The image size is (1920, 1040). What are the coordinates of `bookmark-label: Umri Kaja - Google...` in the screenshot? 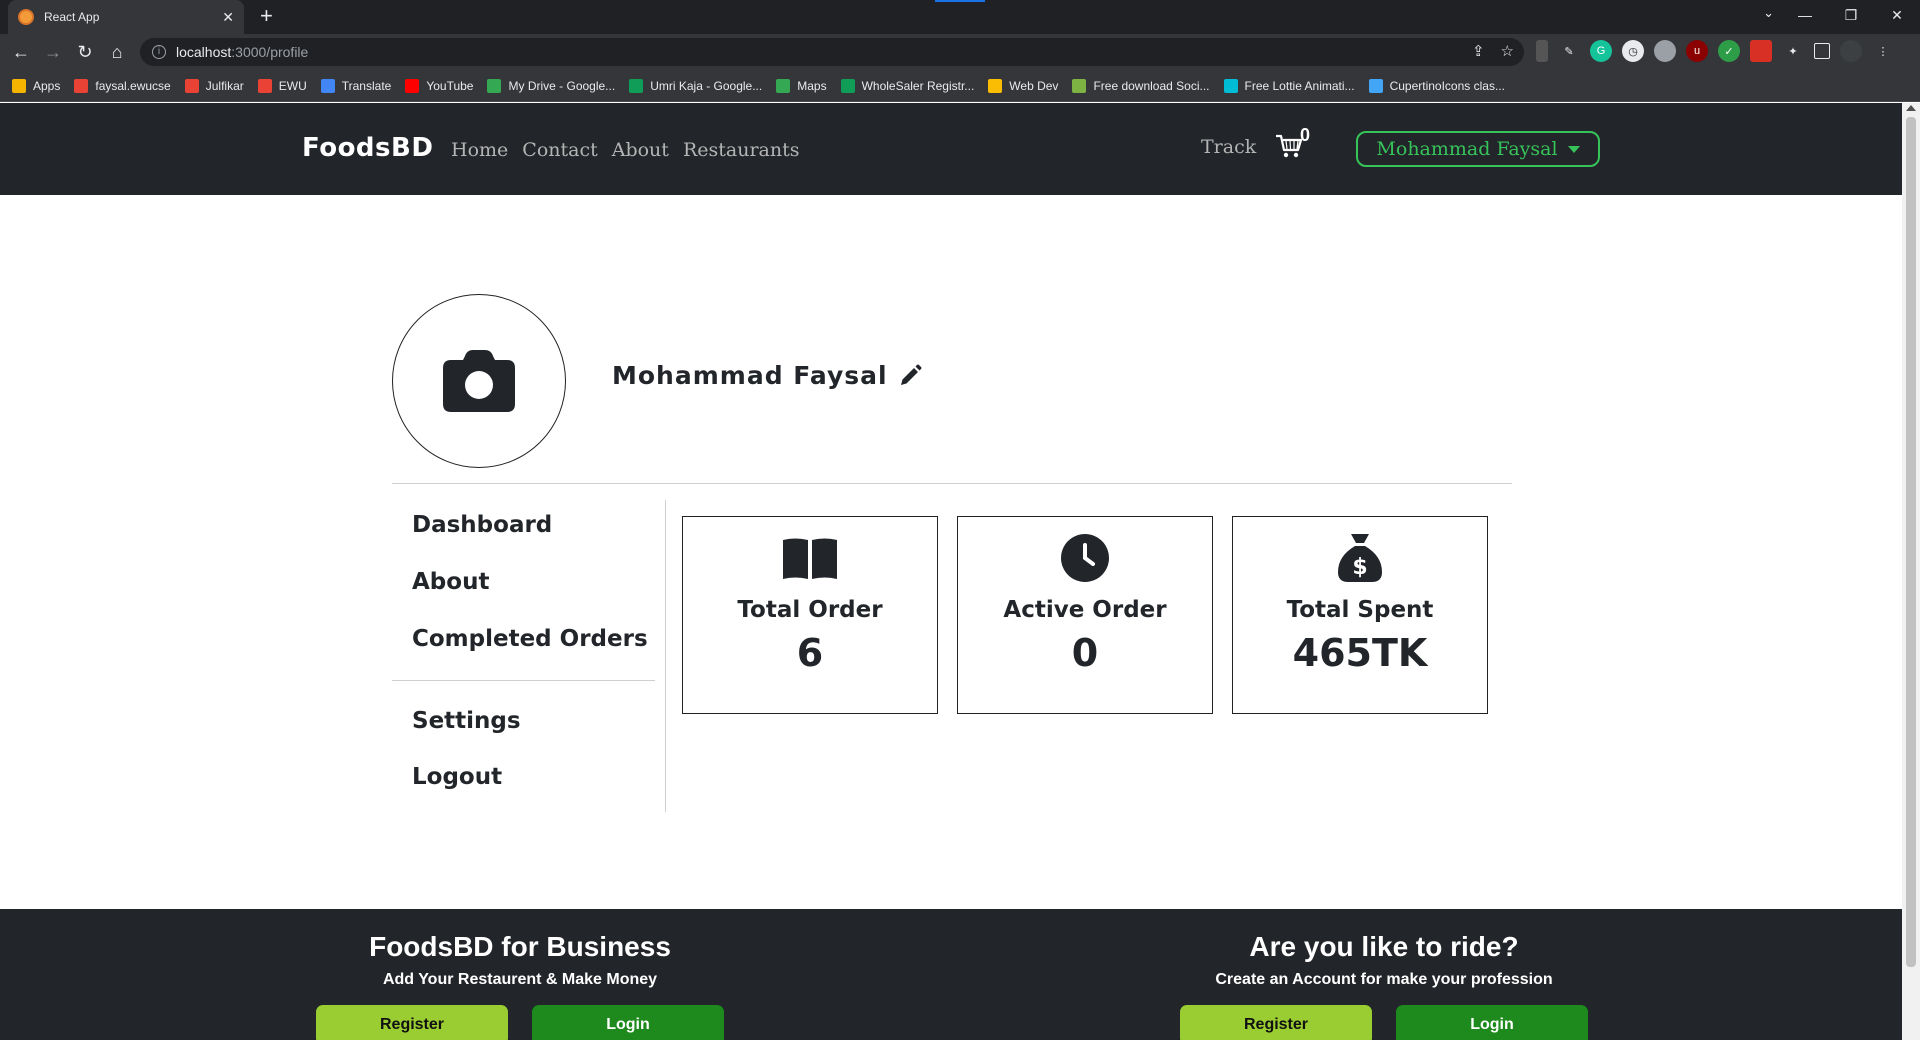 It's located at (706, 85).